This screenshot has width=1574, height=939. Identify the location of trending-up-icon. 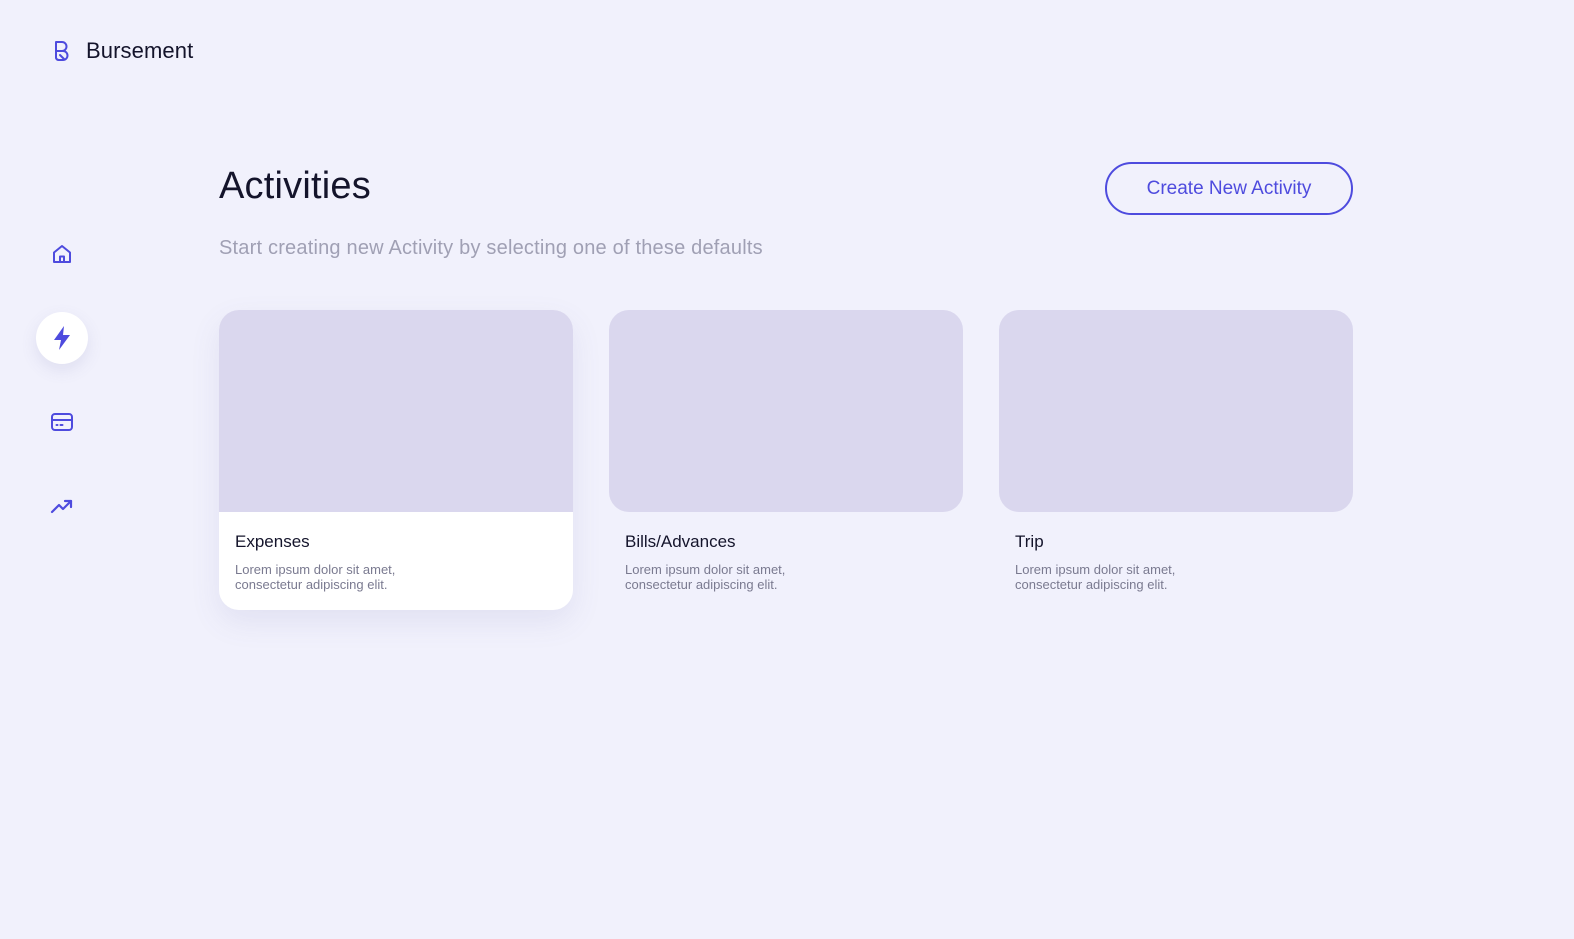
(62, 506).